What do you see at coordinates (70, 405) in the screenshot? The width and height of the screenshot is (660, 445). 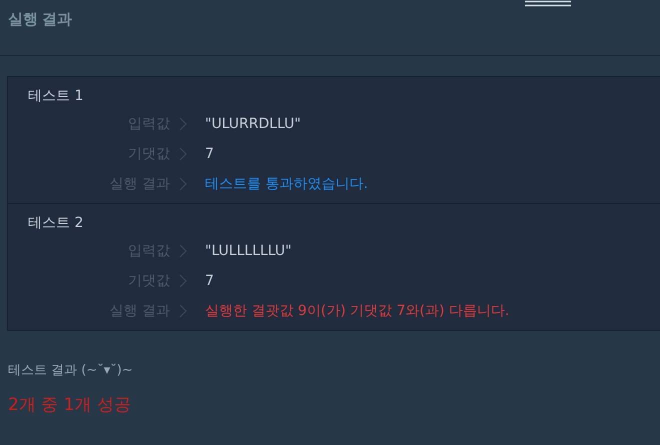 I see `summary-result: 2개 중 1개 성공` at bounding box center [70, 405].